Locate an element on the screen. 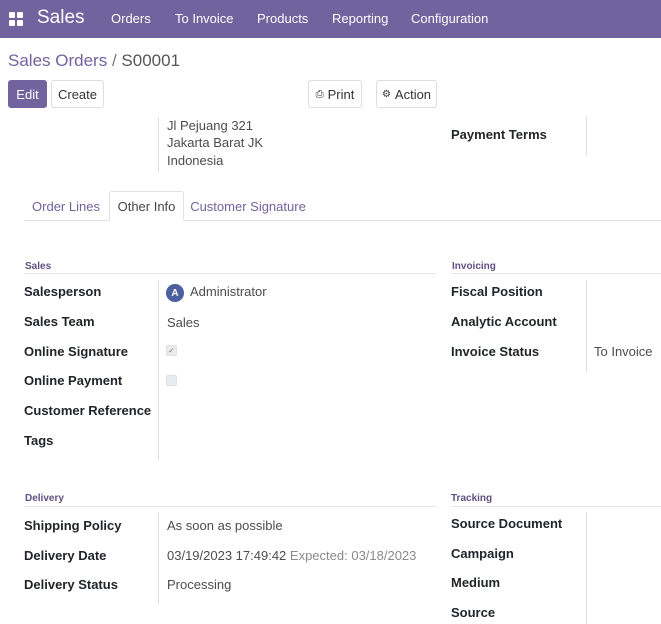 This screenshot has width=661, height=624. sales-team-value: Sales is located at coordinates (183, 322).